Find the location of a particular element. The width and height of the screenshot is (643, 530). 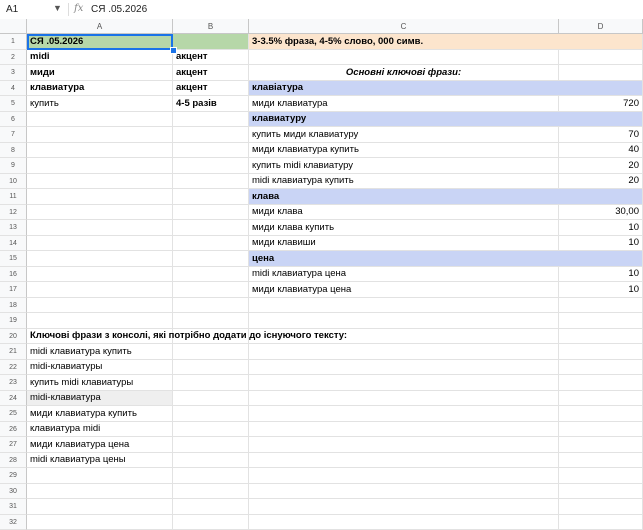

cell-a13 is located at coordinates (100, 228).